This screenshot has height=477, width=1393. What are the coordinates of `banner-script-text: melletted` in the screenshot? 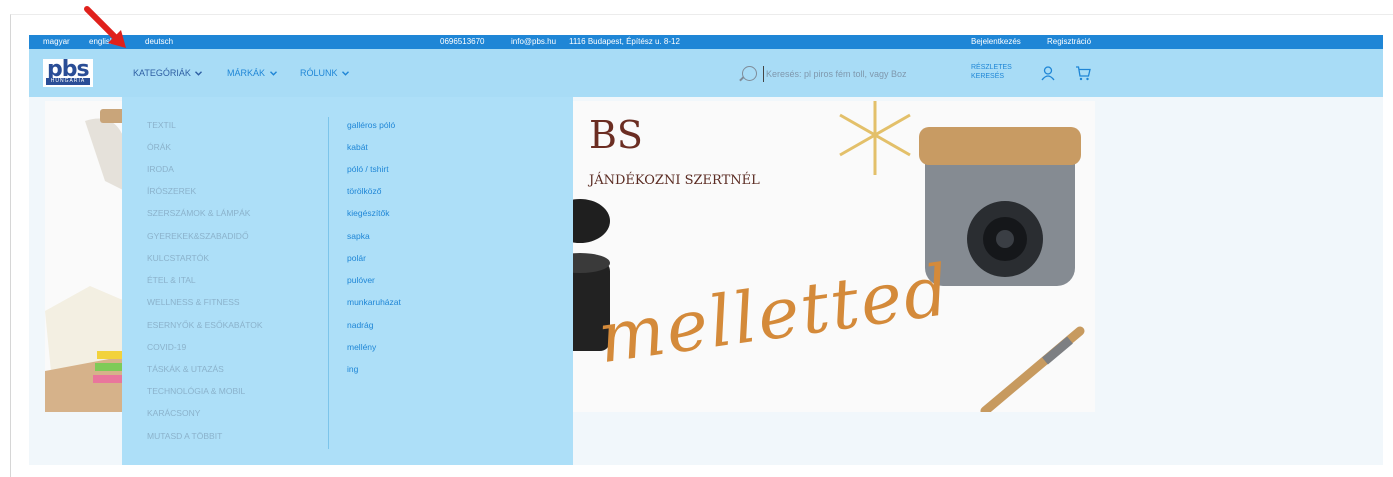 It's located at (774, 314).